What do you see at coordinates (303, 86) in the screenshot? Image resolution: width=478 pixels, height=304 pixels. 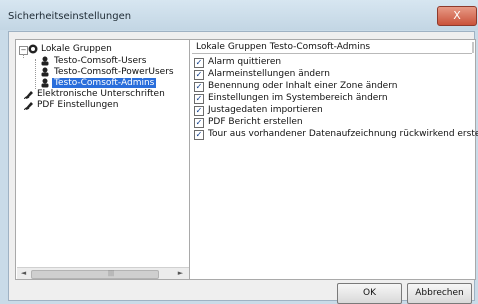 I see `permission-label: Benennung oder Inhalt einer Zone ändern` at bounding box center [303, 86].